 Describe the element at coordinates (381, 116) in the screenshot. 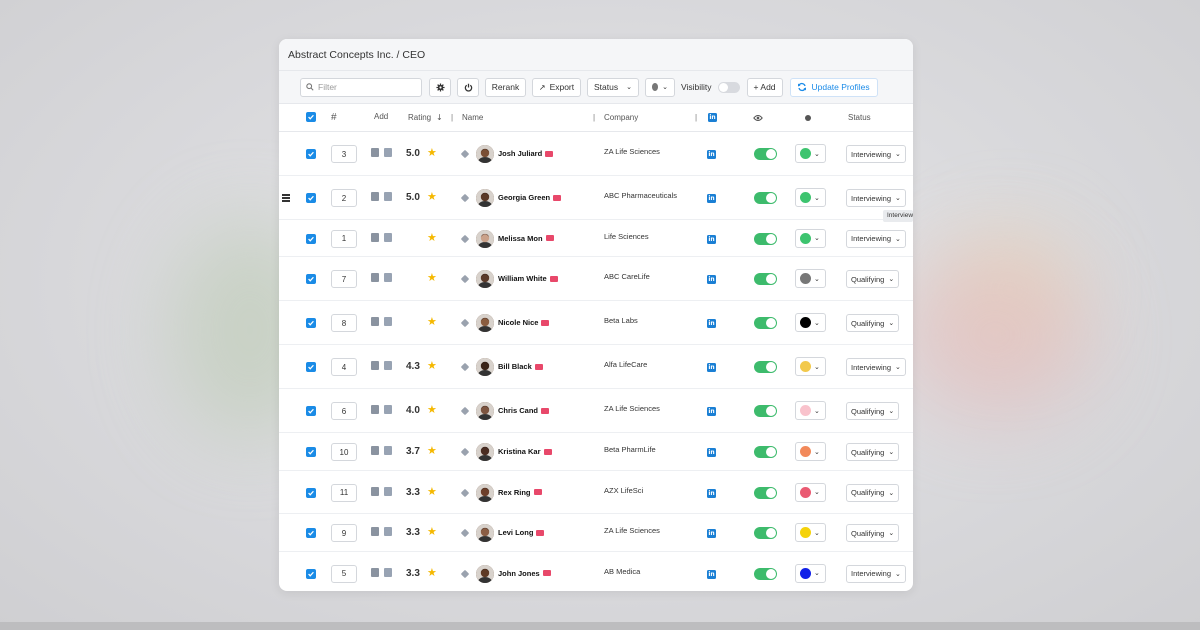

I see `column-header-add: Add` at that location.